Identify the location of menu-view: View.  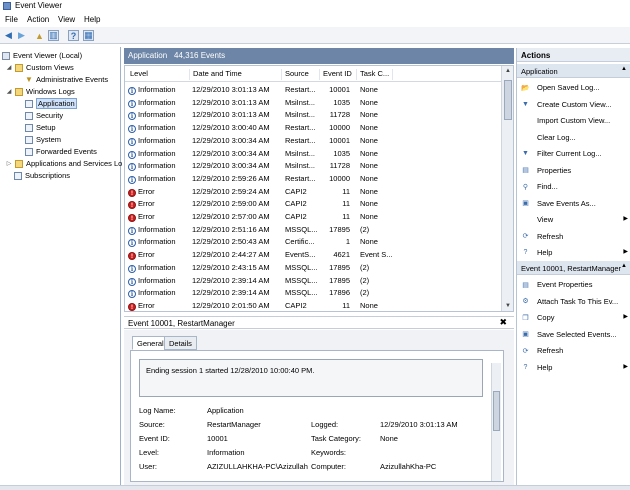
(66, 19).